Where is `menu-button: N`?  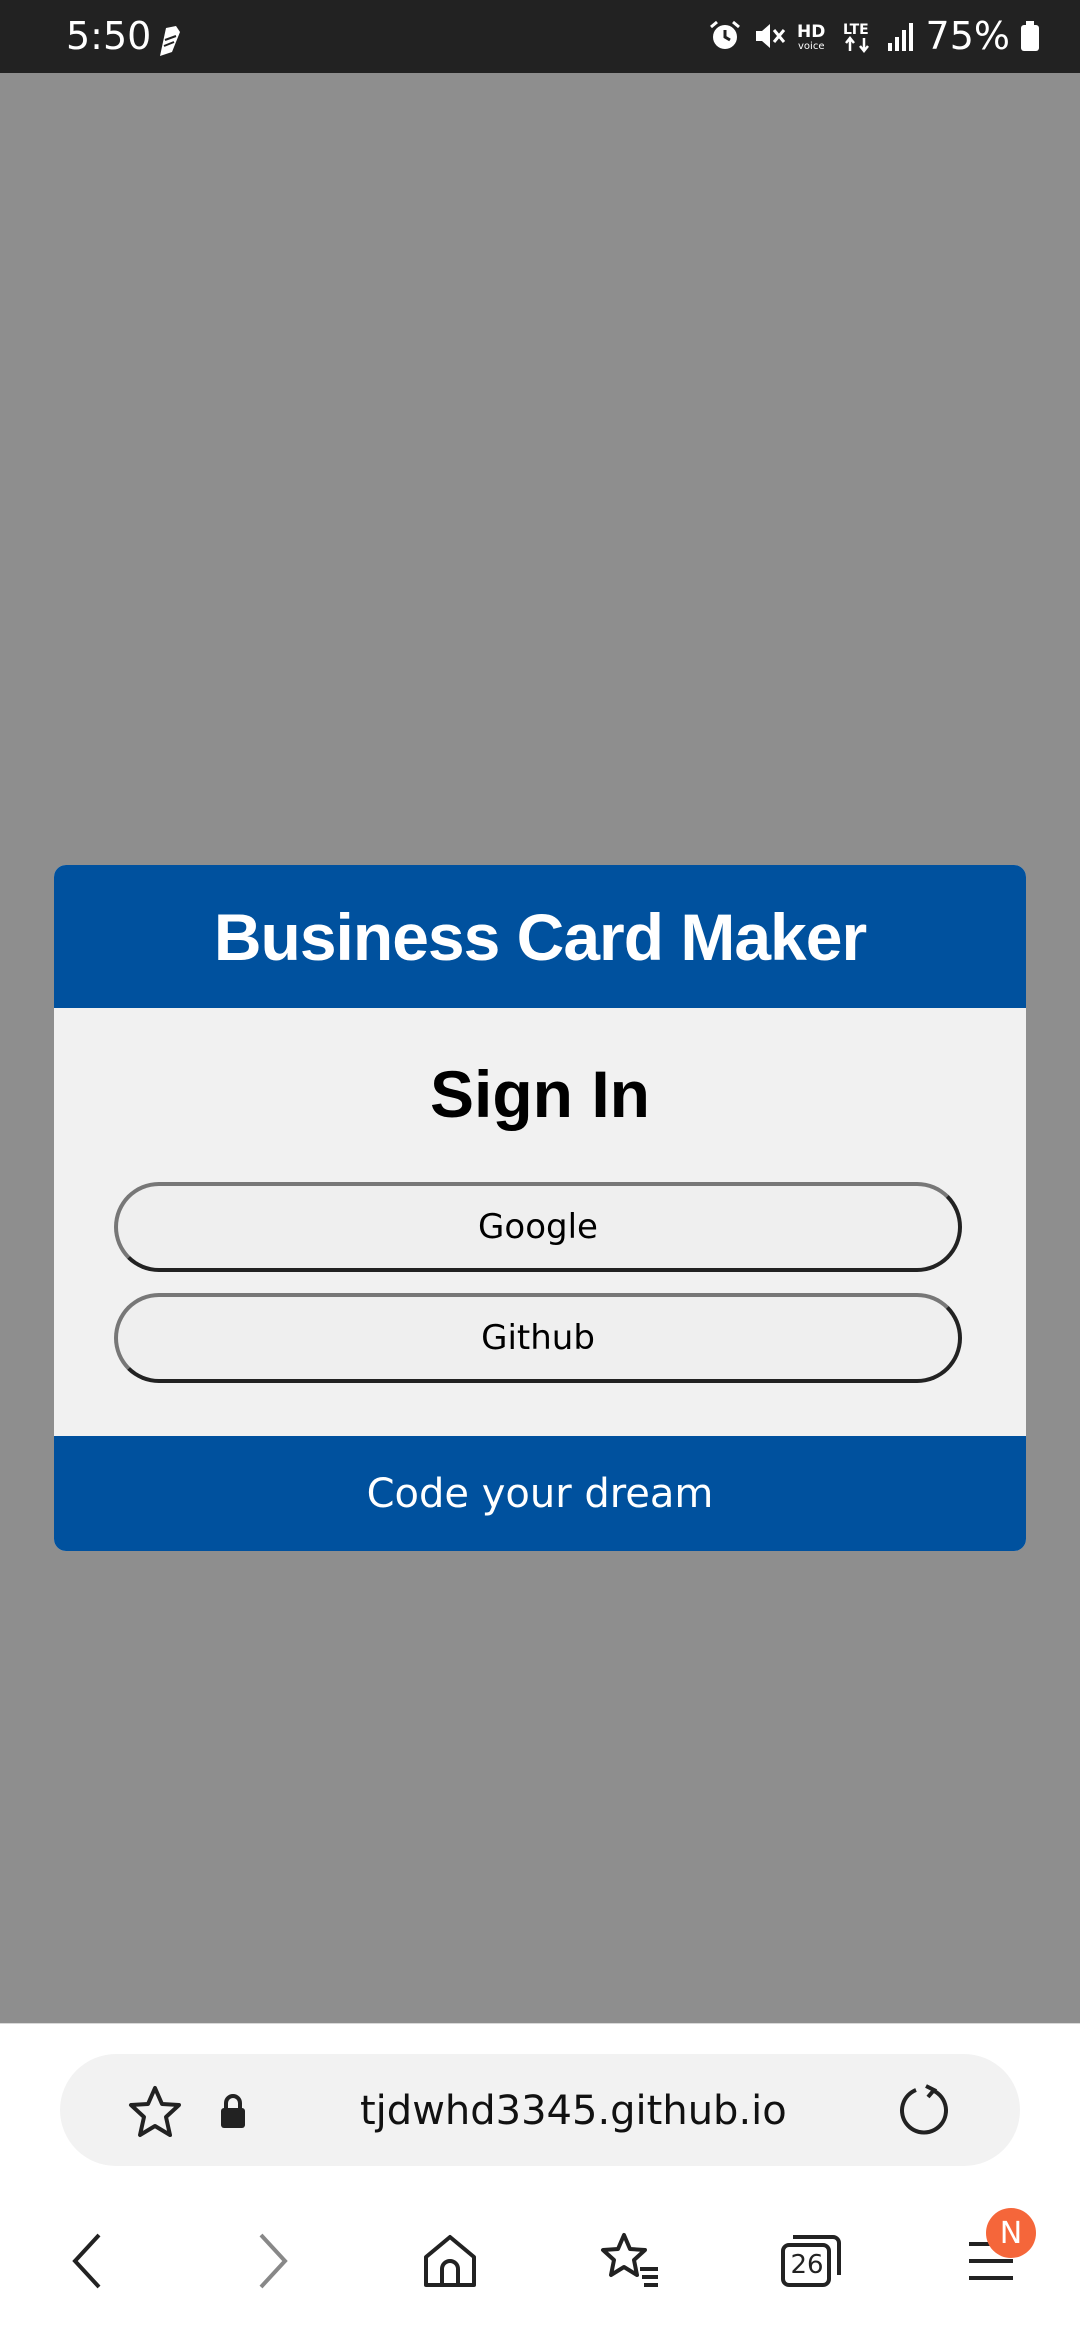
menu-button: N is located at coordinates (996, 2252).